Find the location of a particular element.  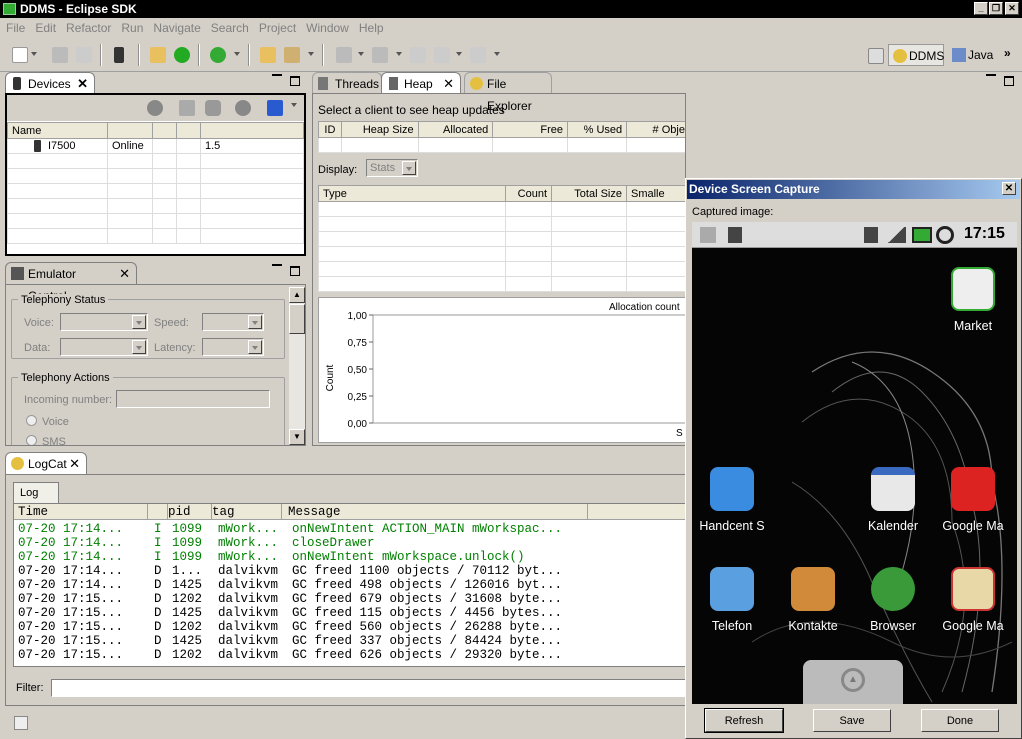

wand-dropdown-icon is located at coordinates (311, 54).